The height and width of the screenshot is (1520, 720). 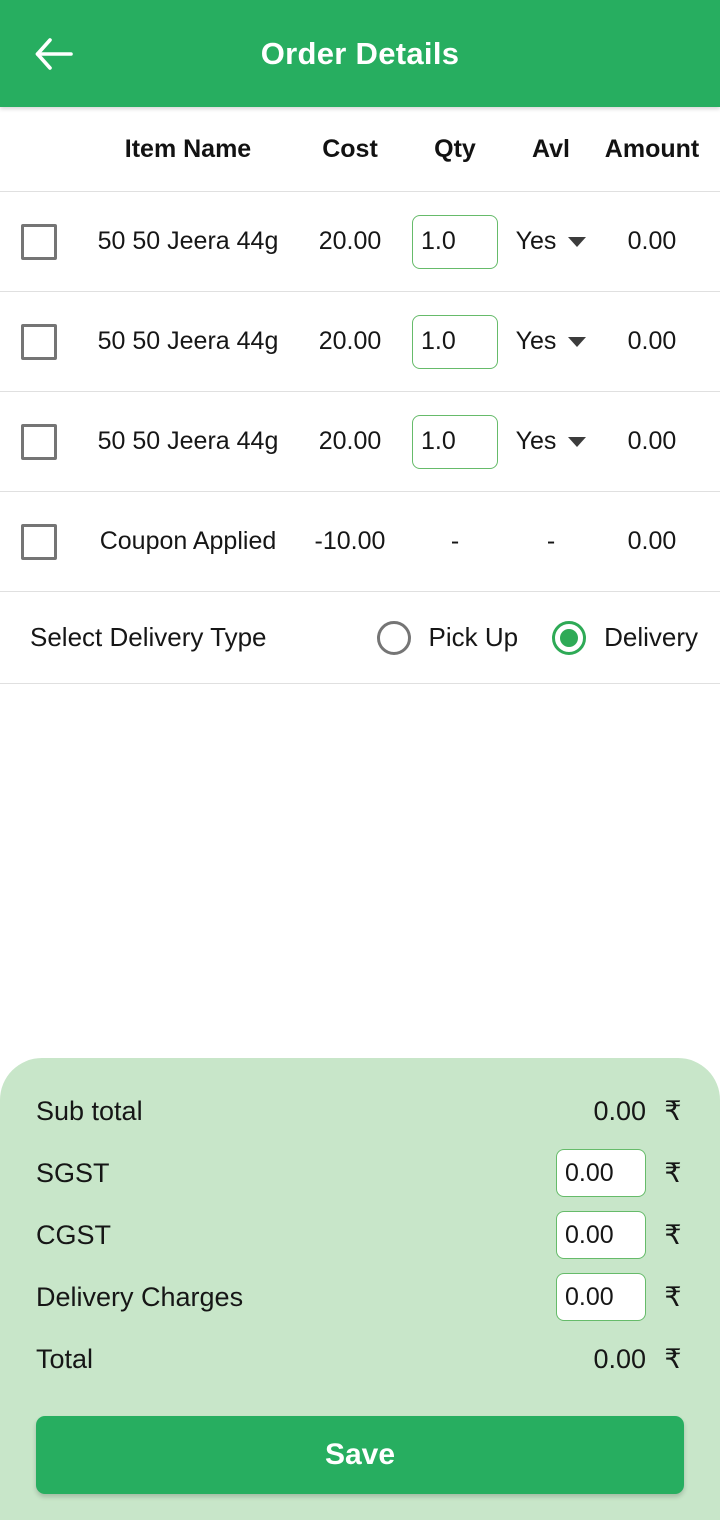 I want to click on item-cost-cell: -10.00, so click(x=350, y=541).